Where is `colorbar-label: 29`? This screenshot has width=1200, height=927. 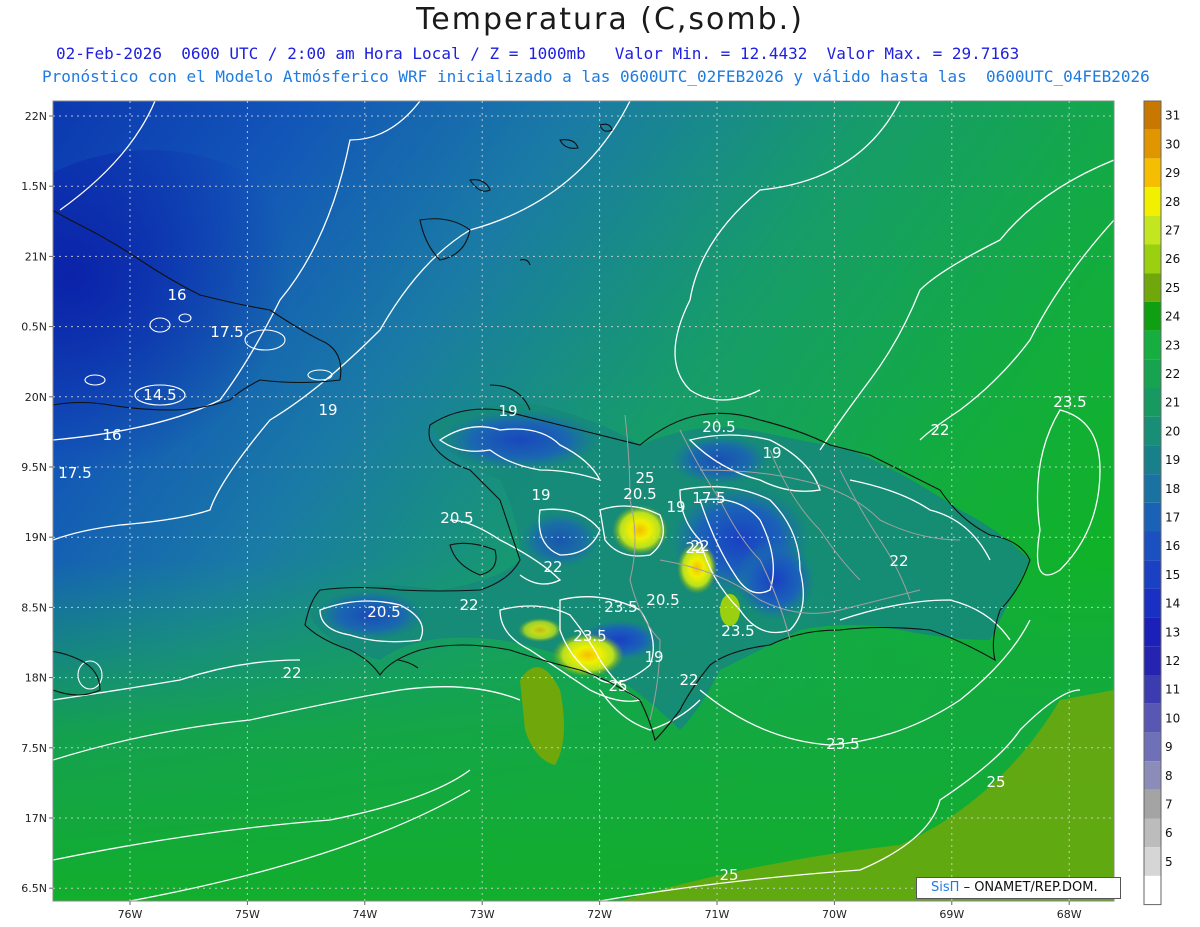 colorbar-label: 29 is located at coordinates (1172, 173).